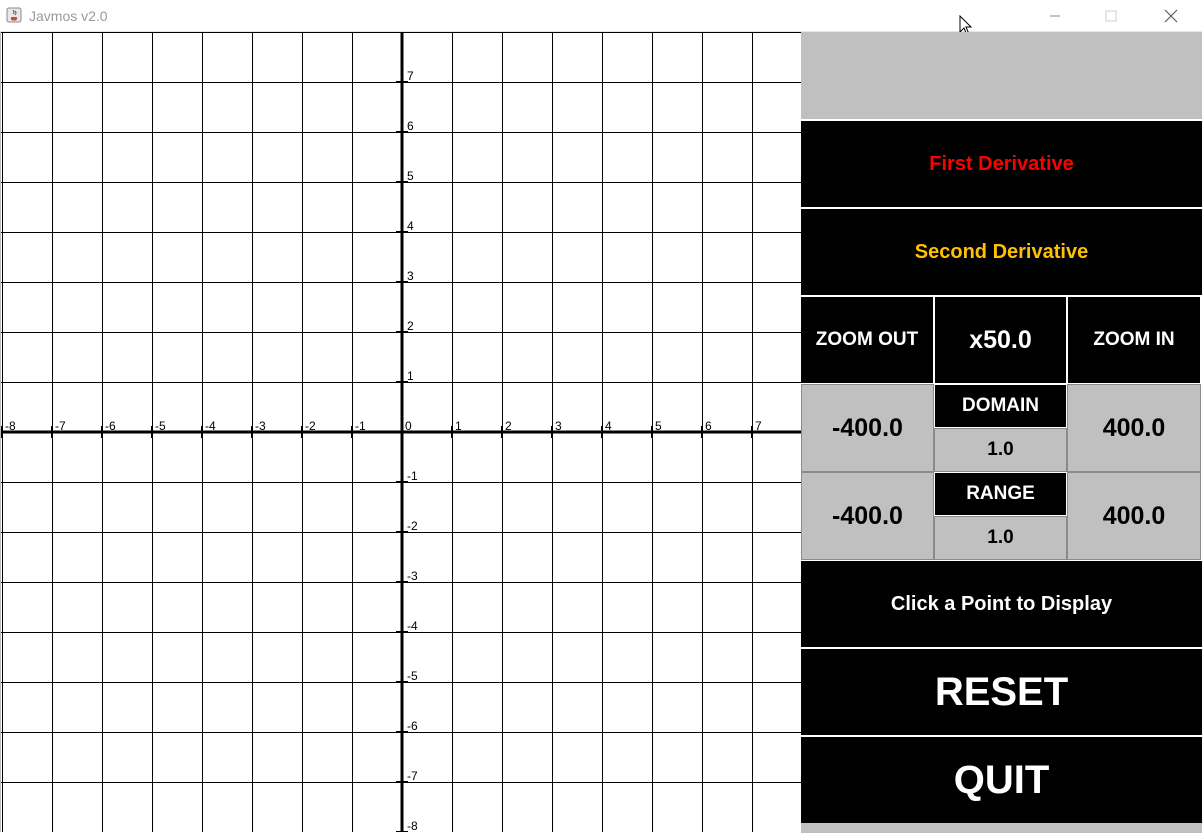  I want to click on domain-label-text: DOMAIN, so click(1000, 405).